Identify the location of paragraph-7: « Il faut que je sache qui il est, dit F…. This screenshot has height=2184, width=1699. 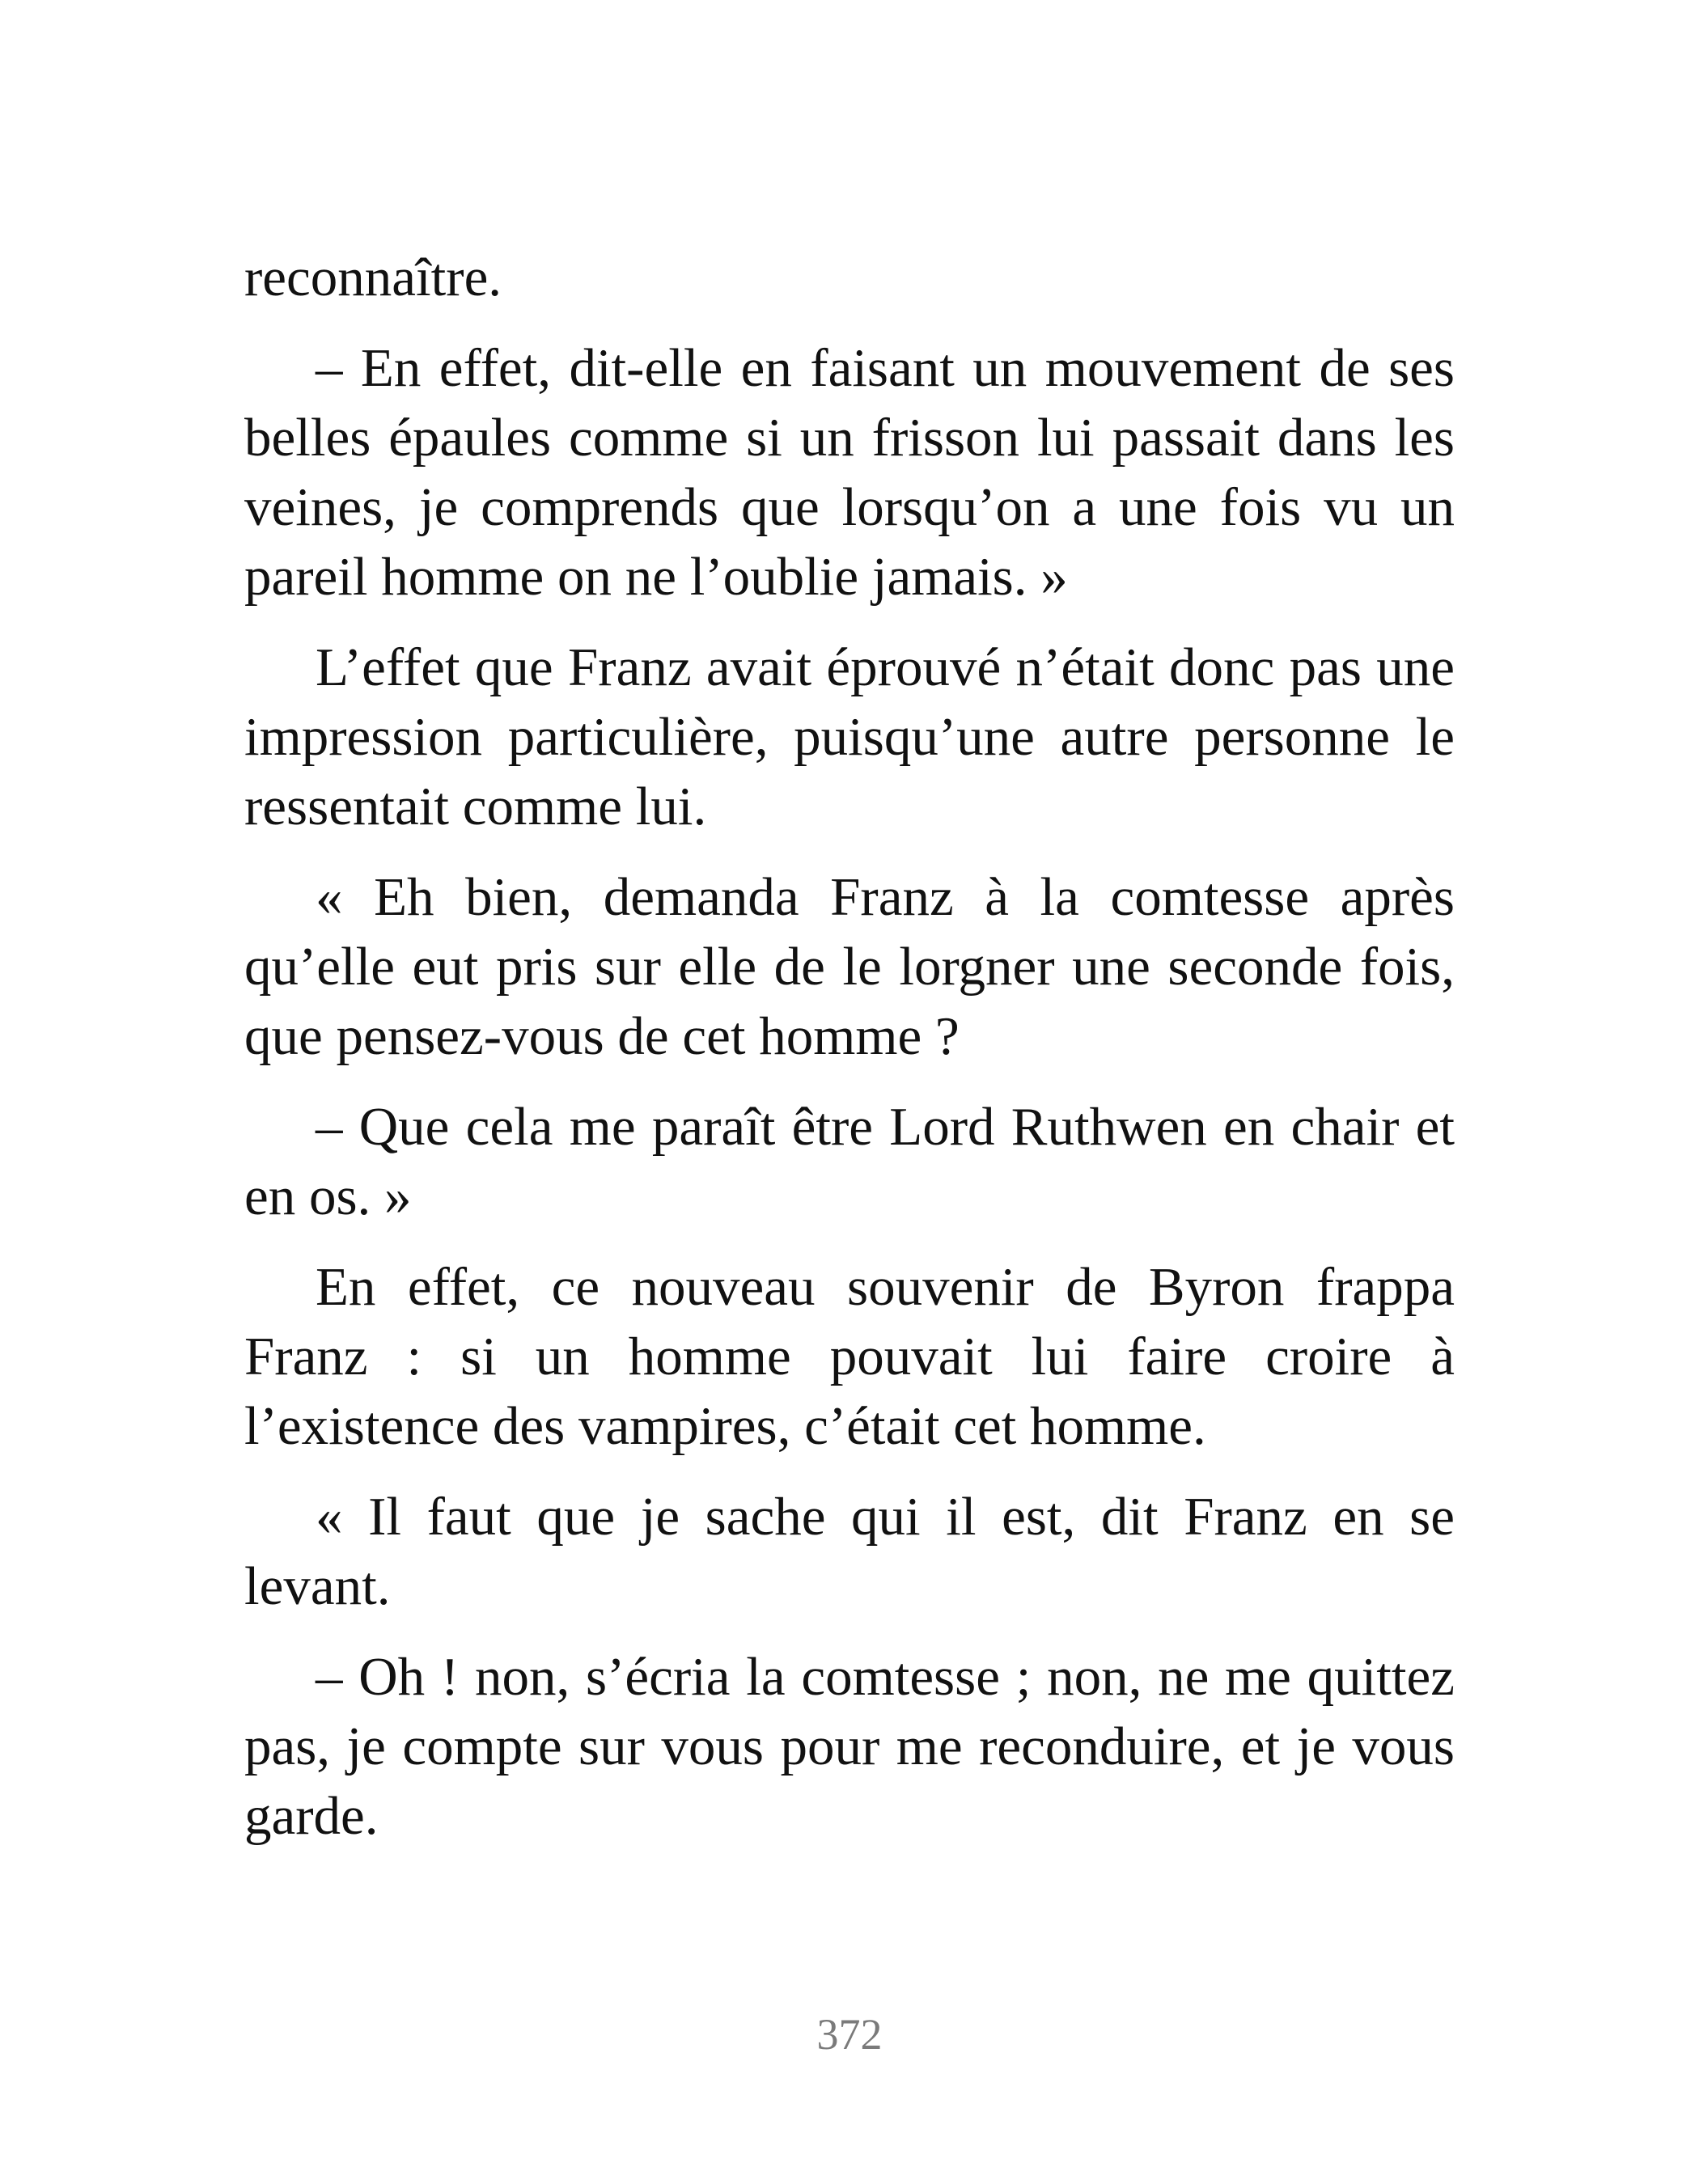
(849, 1551).